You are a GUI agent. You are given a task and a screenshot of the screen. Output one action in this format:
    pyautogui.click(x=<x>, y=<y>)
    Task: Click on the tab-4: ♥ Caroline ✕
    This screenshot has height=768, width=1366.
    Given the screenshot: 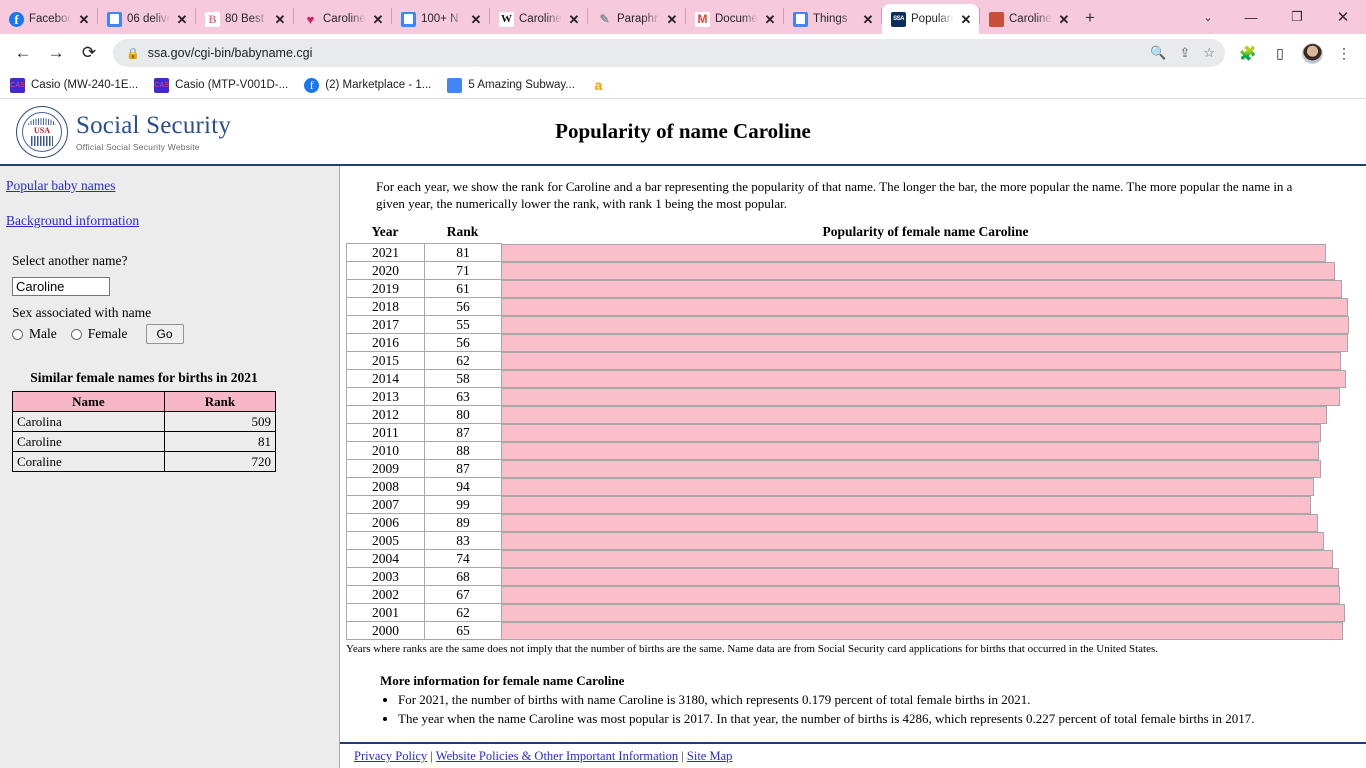 What is the action you would take?
    pyautogui.click(x=342, y=19)
    